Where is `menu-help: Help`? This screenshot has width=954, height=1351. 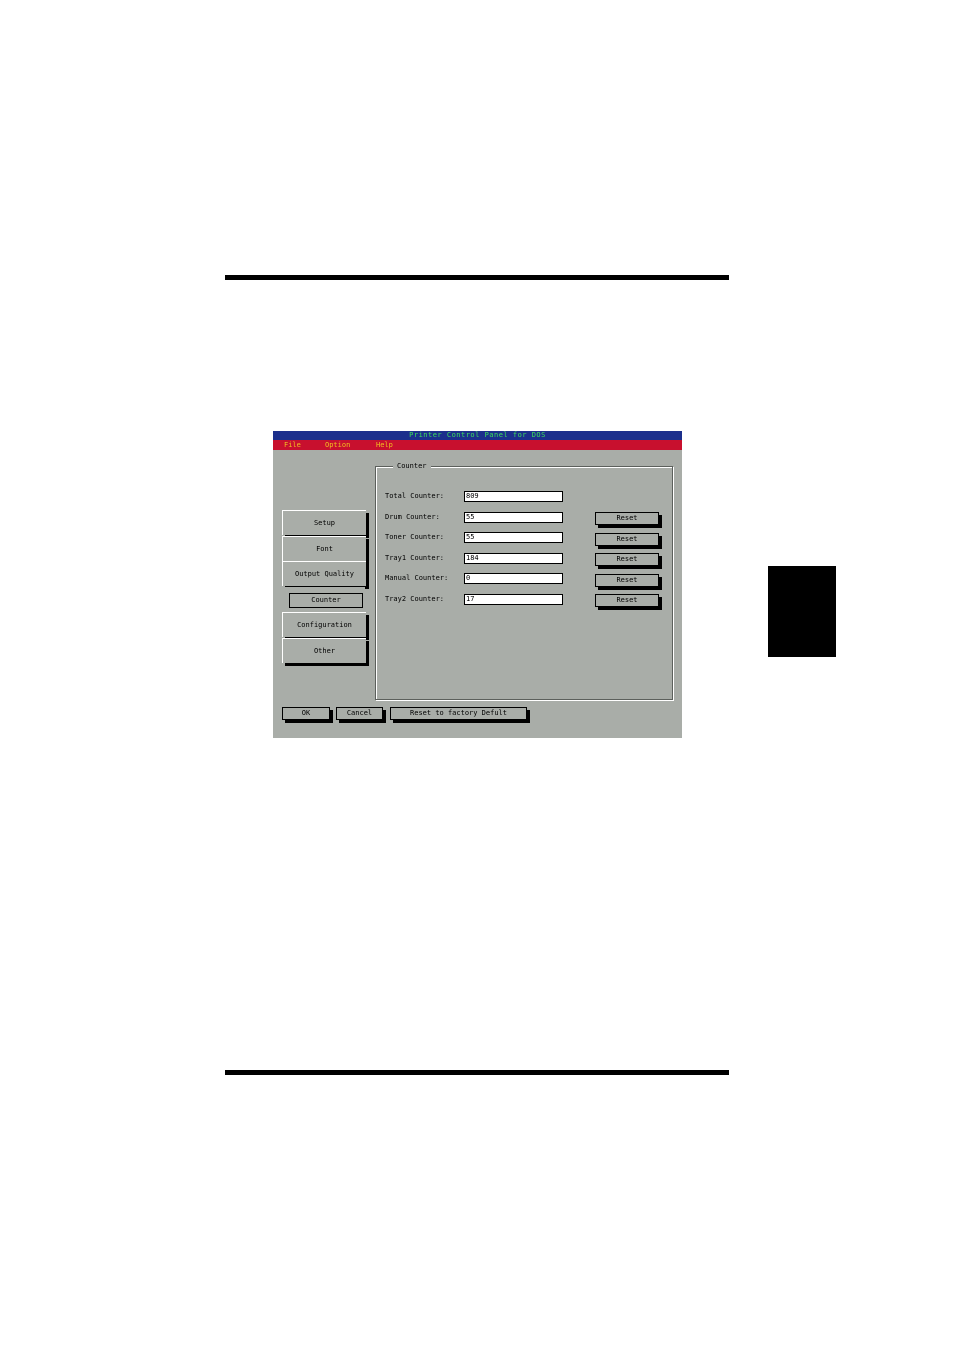
menu-help: Help is located at coordinates (384, 445).